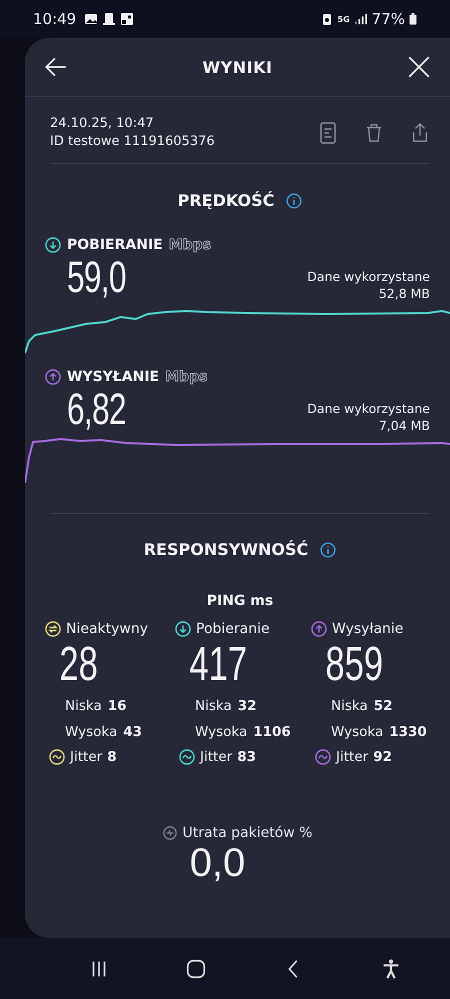  I want to click on measurement-label: WYSYŁANIE, so click(113, 377).